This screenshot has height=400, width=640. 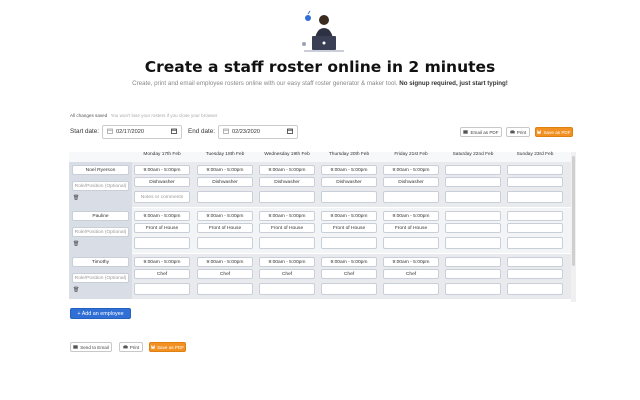 I want to click on person-at-laptop-illustration, so click(x=323, y=31).